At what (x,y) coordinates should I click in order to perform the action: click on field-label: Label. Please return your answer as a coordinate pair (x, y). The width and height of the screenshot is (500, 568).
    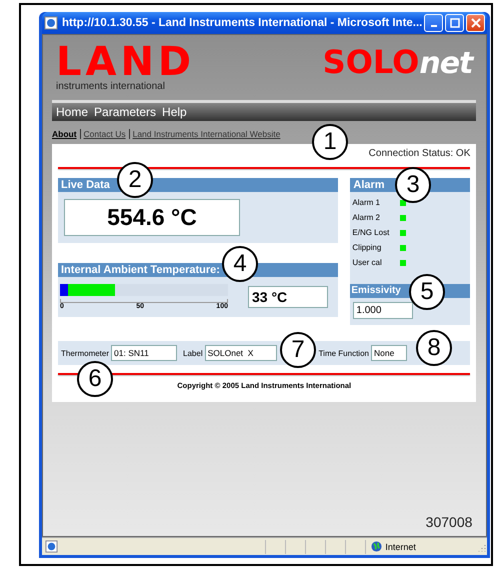
    Looking at the image, I should click on (193, 353).